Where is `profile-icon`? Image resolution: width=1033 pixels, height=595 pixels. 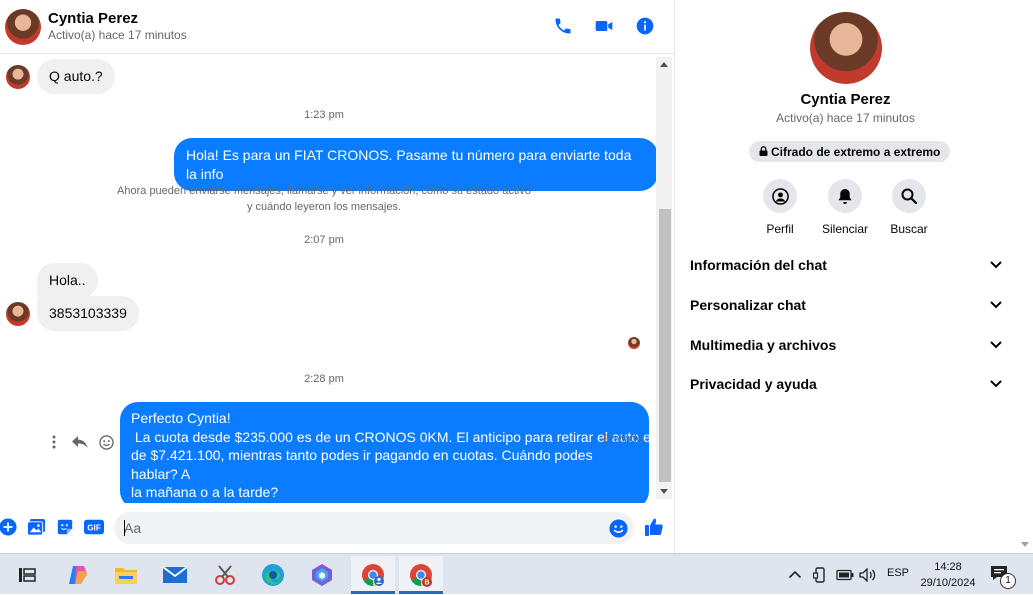
profile-icon is located at coordinates (780, 196).